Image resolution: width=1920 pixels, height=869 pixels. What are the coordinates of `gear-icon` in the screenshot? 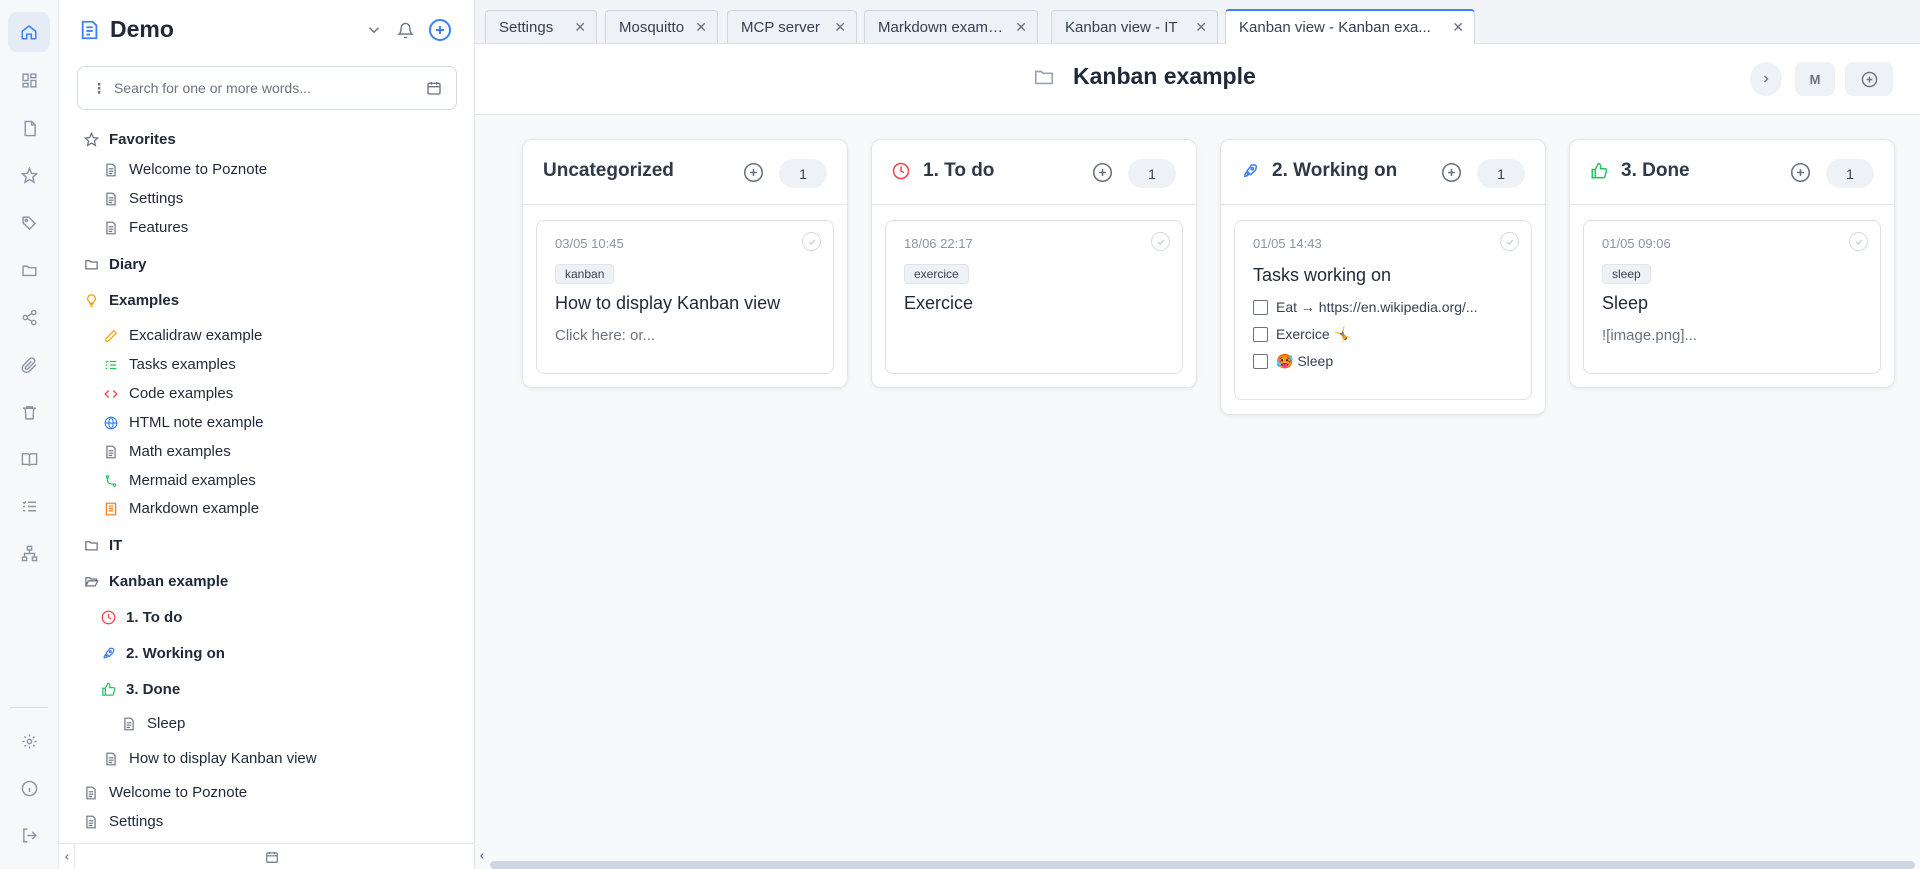 It's located at (29, 741).